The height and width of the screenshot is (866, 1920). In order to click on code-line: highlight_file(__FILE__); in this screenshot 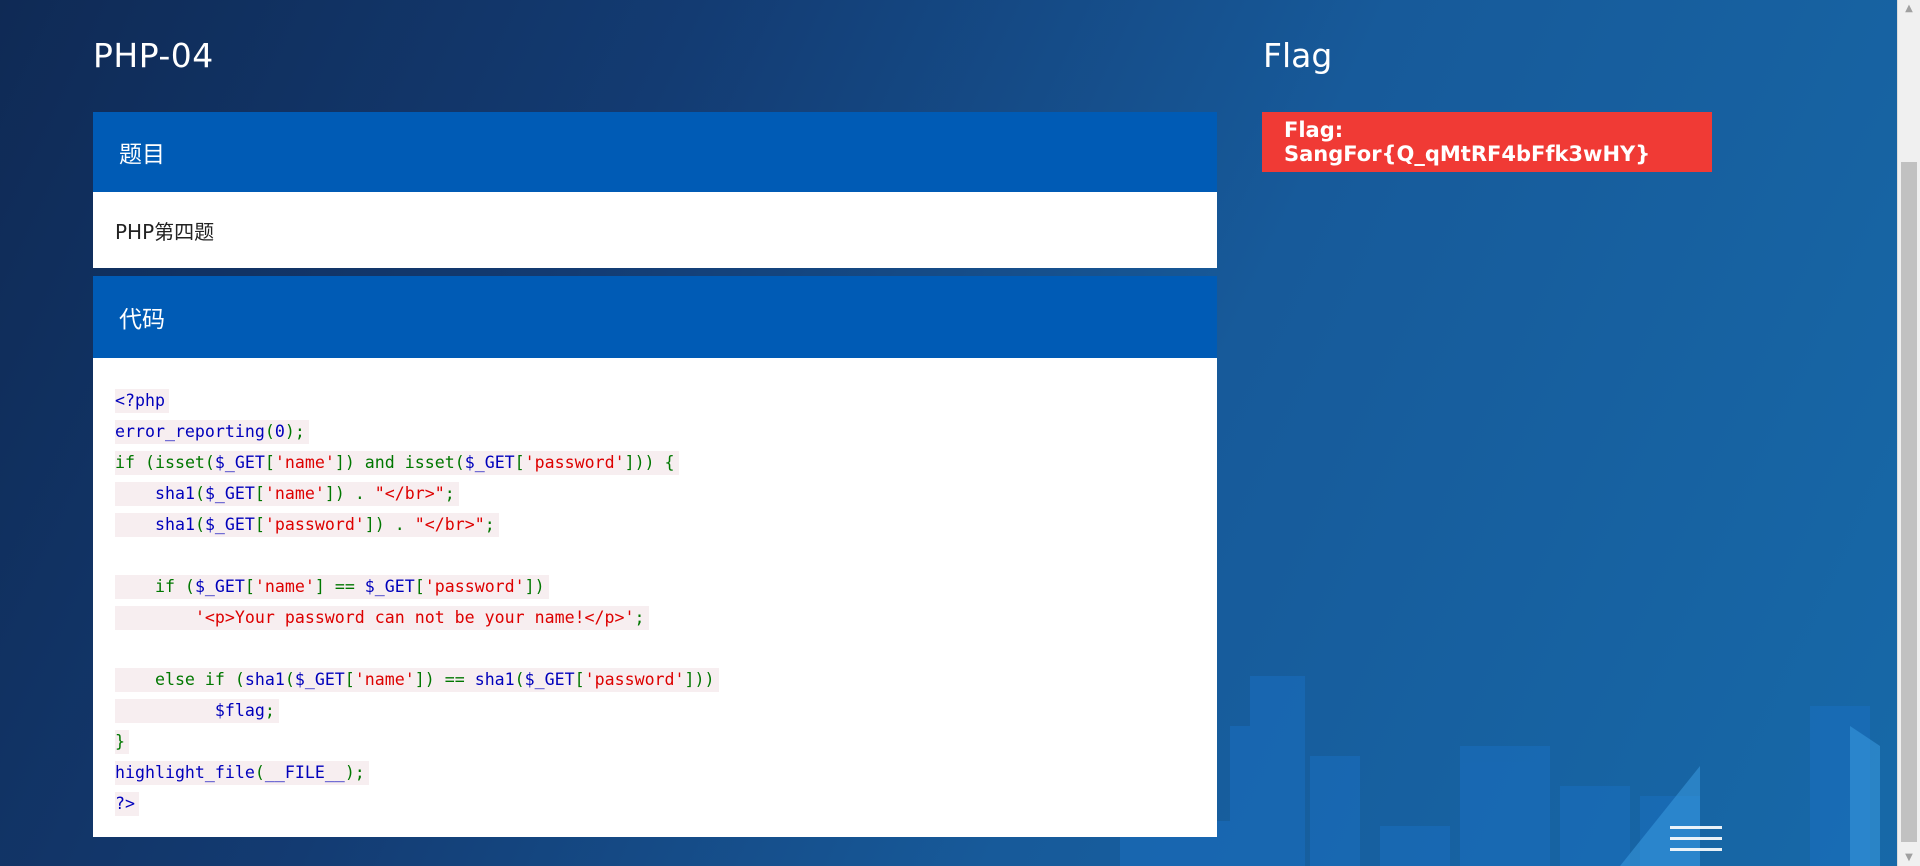, I will do `click(666, 772)`.